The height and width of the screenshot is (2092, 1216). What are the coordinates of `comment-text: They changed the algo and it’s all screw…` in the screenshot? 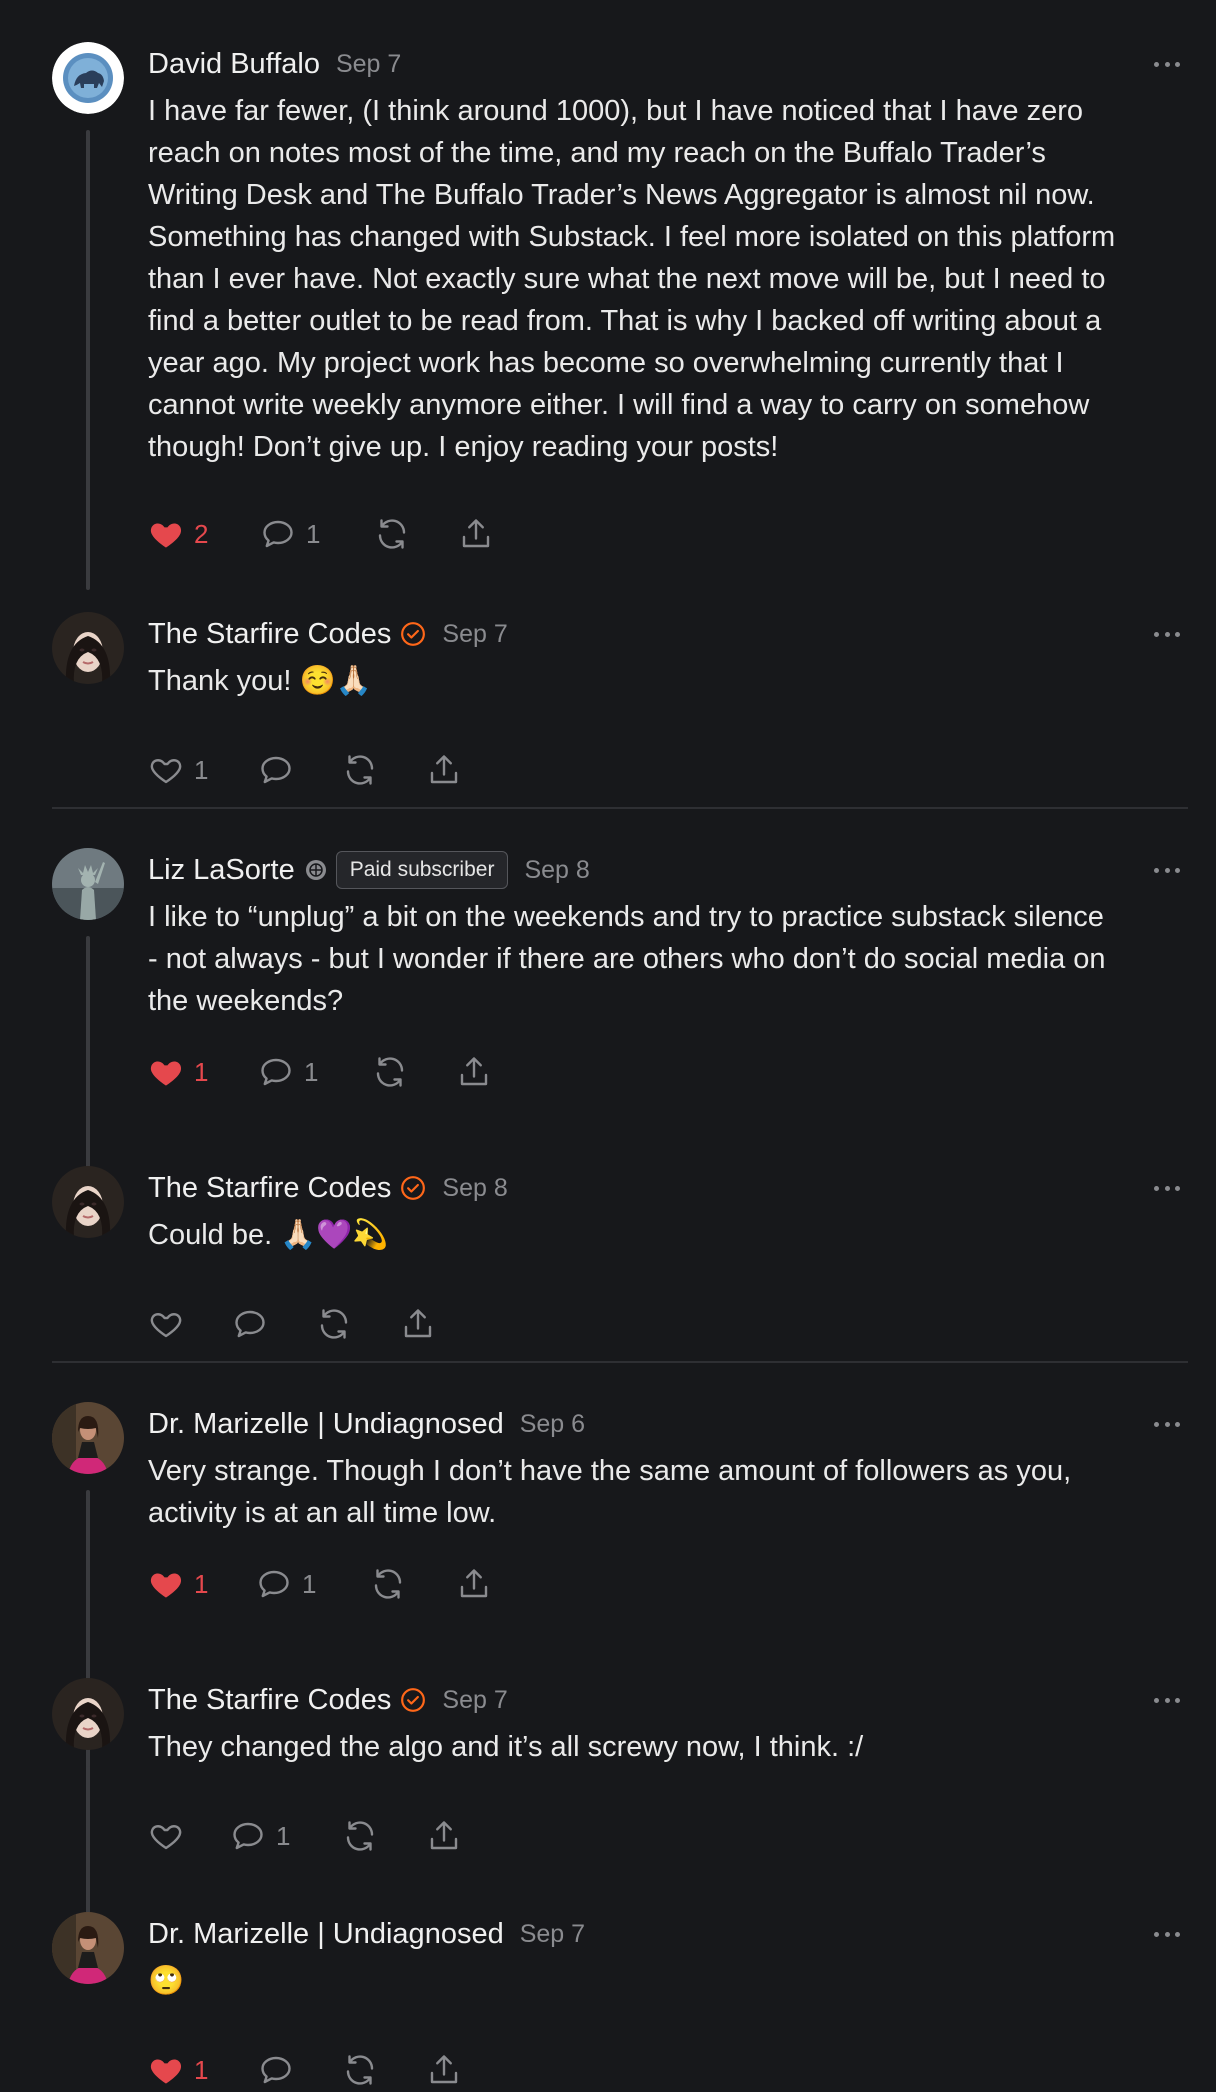 It's located at (506, 1747).